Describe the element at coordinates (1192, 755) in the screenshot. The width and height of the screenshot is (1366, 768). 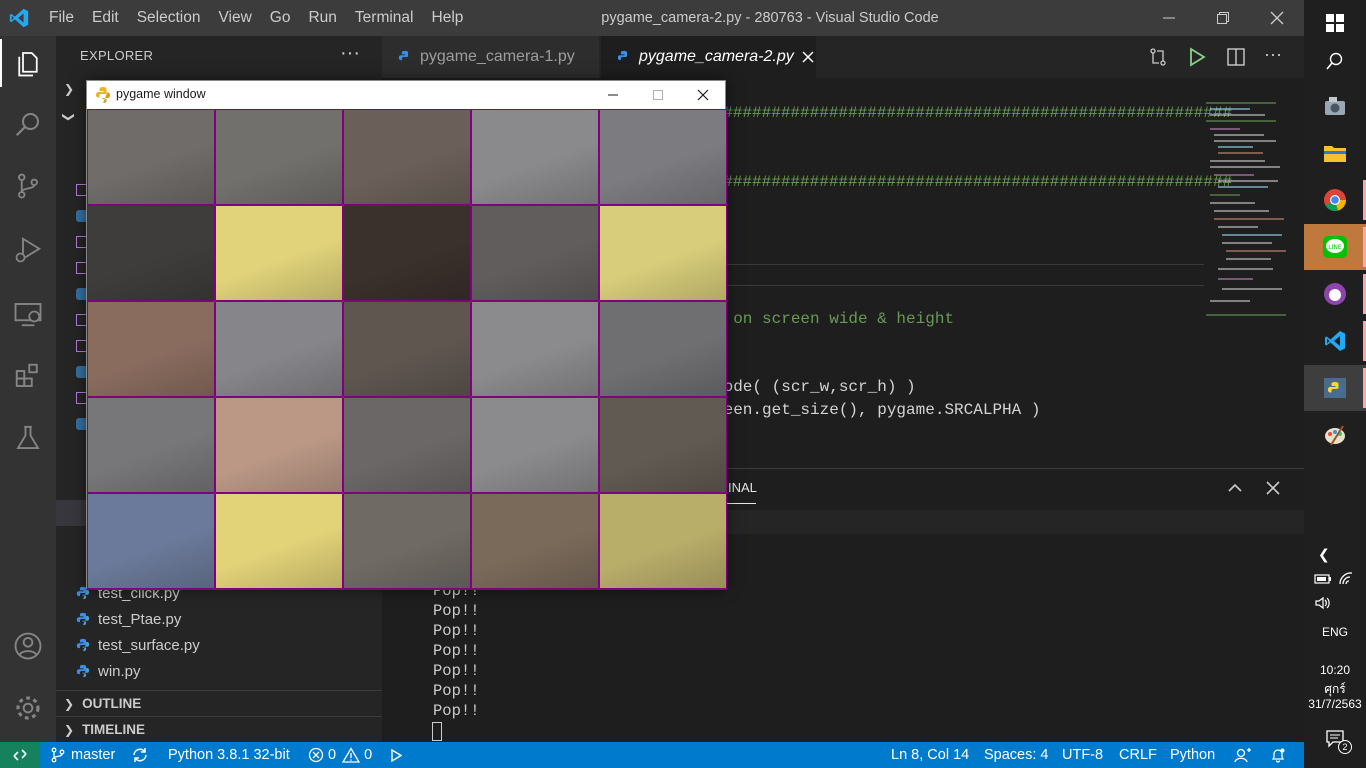
I see `language-mode-button: Python` at that location.